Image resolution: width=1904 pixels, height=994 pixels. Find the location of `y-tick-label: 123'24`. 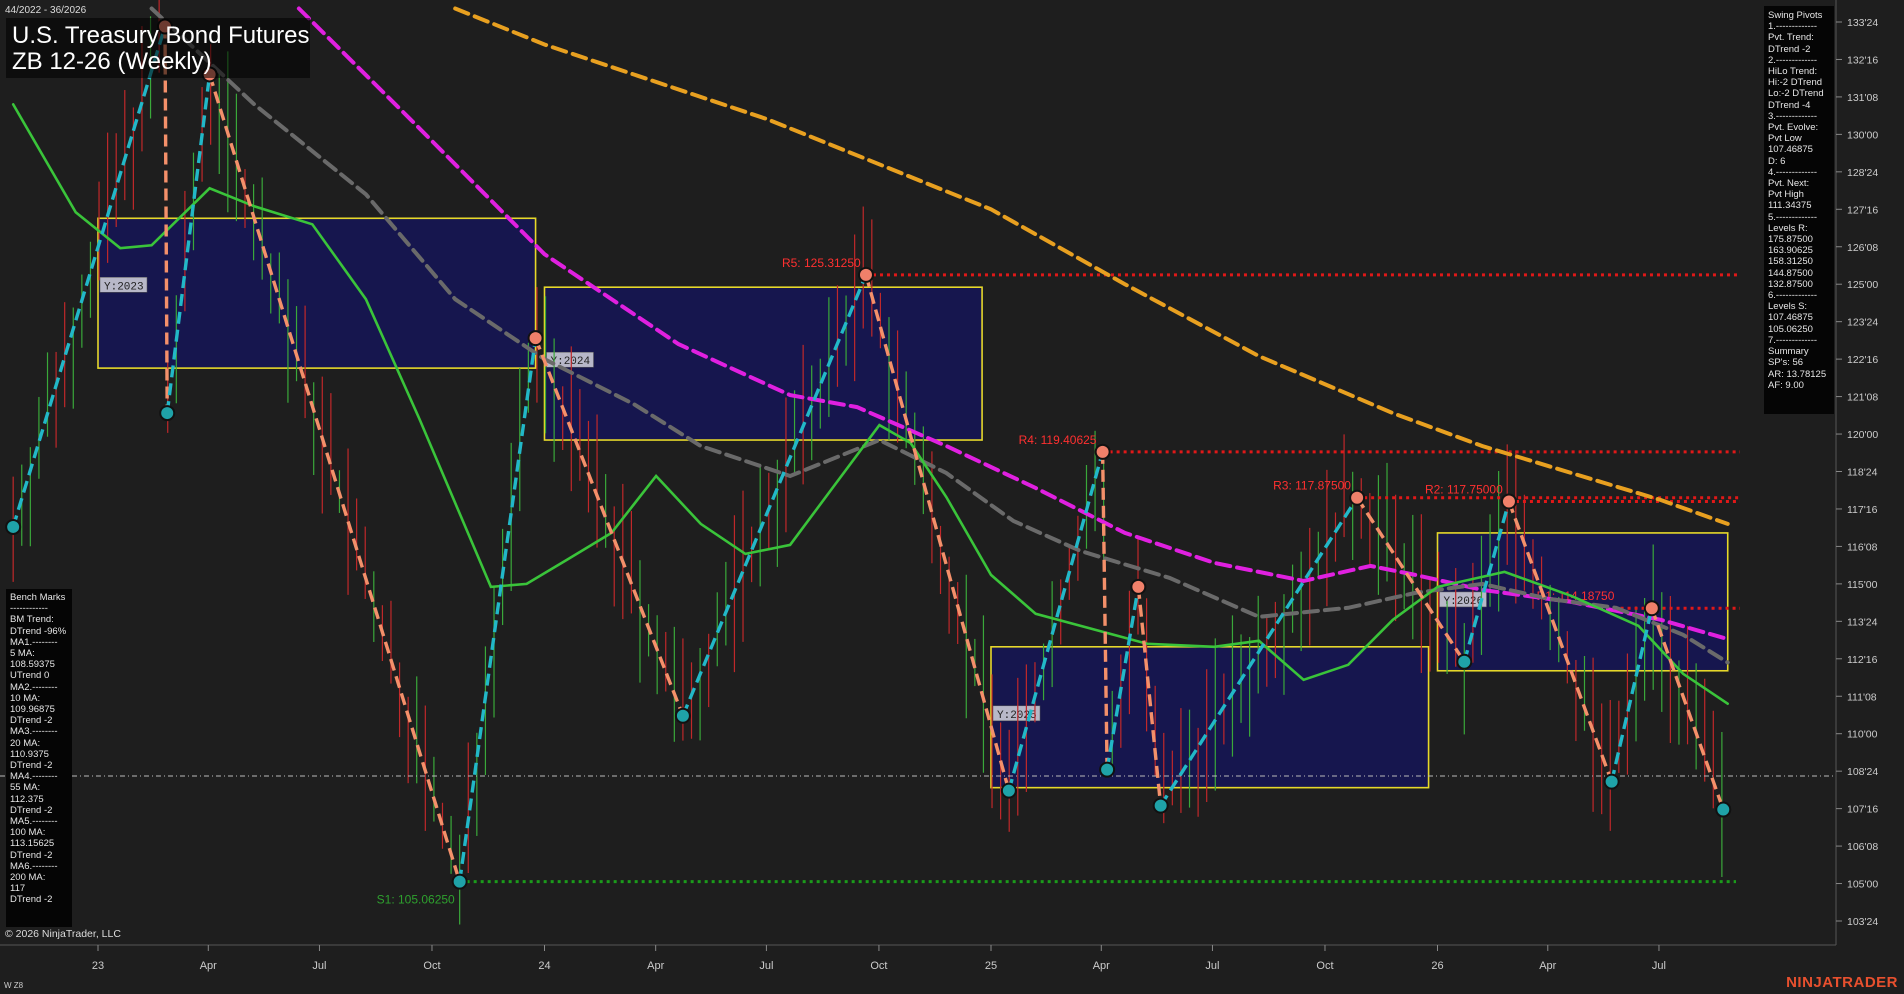

y-tick-label: 123'24 is located at coordinates (1862, 323).